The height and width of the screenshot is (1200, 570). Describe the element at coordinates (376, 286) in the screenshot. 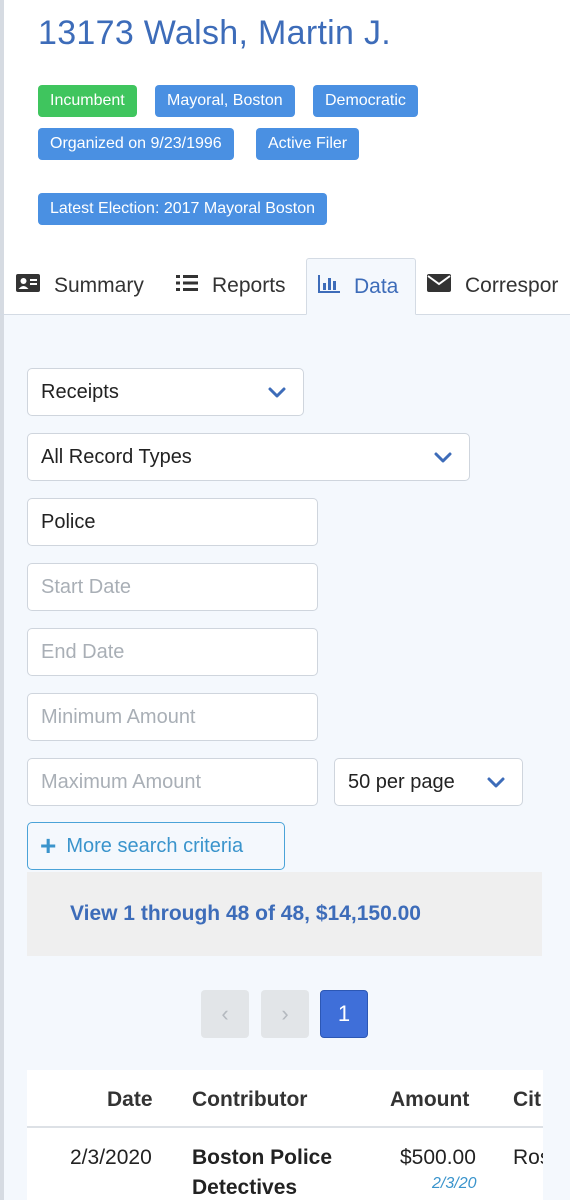

I see `tab-data-label: Data` at that location.